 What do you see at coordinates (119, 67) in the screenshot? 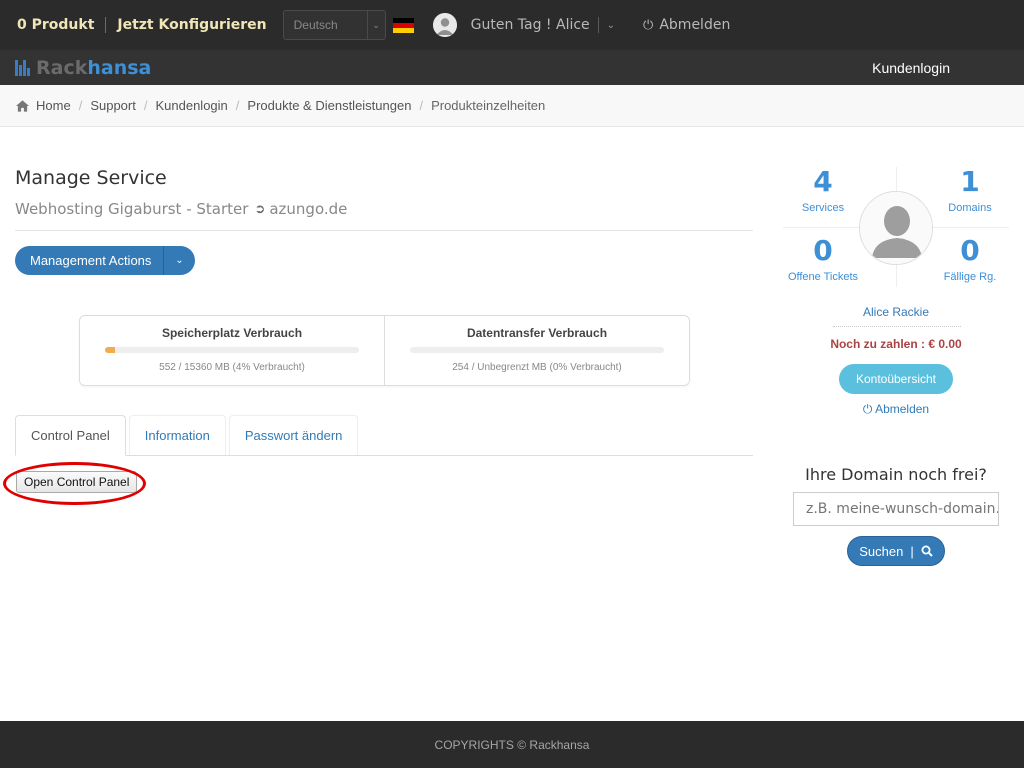
I see `logo-text-hansa: hansa` at bounding box center [119, 67].